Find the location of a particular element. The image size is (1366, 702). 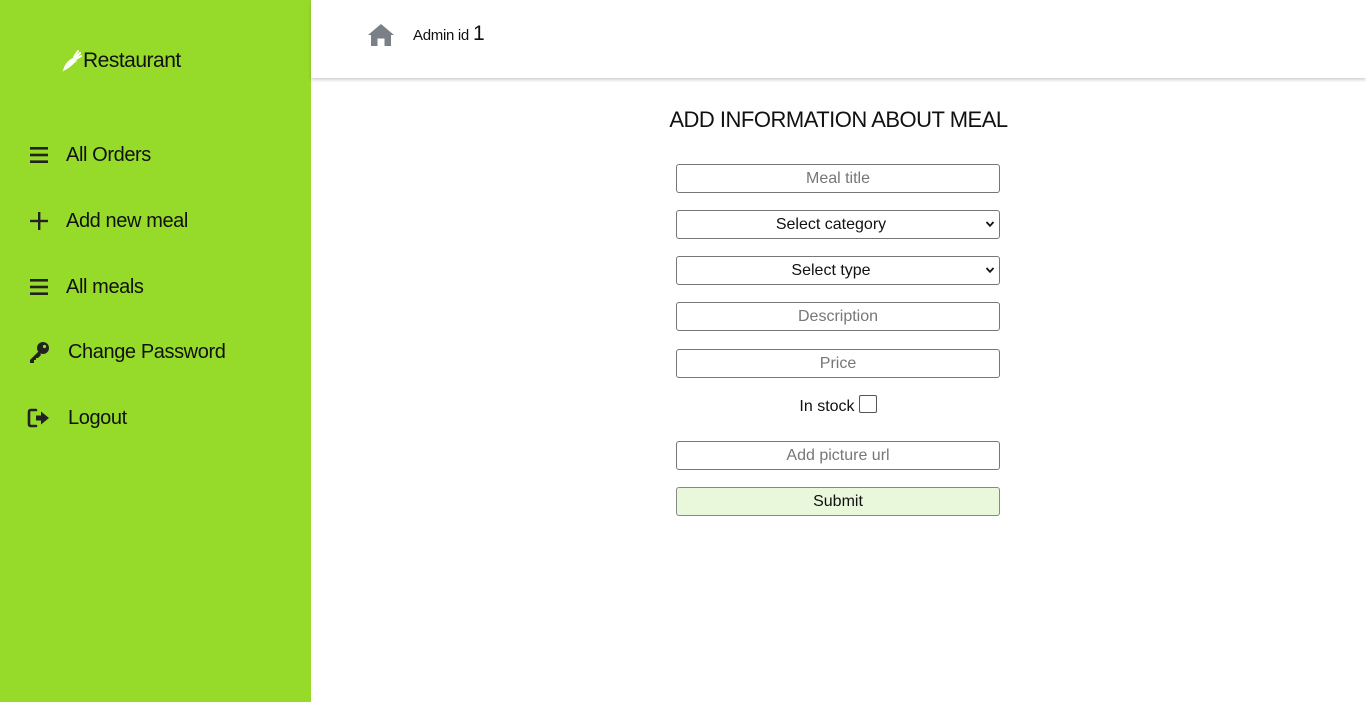

category-select-value: Select category is located at coordinates (831, 224).